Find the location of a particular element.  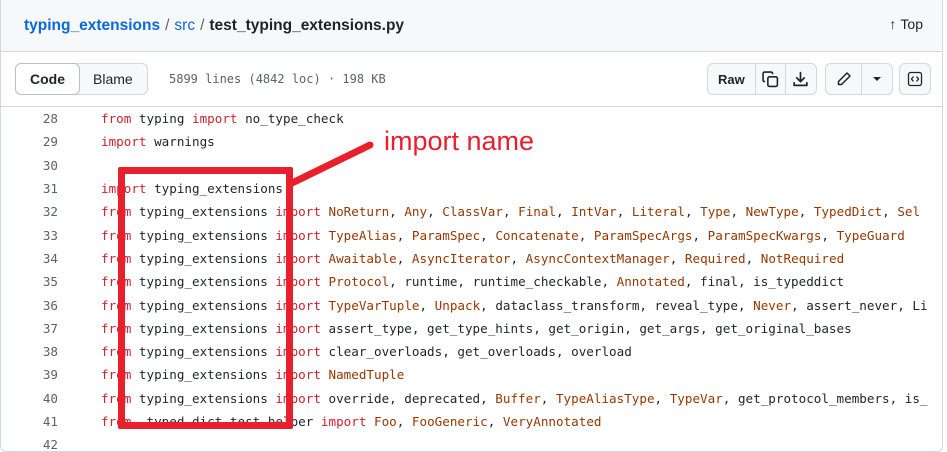

code-text: import warnings is located at coordinates (158, 141).